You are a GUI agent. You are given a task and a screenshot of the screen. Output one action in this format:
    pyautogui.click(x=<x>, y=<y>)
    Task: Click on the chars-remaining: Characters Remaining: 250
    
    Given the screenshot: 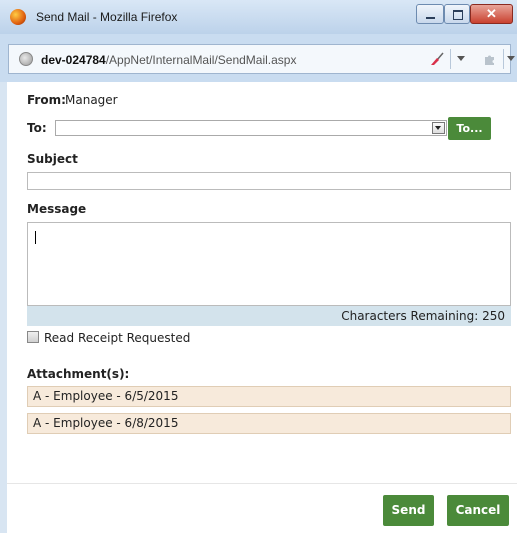 What is the action you would take?
    pyautogui.click(x=423, y=316)
    